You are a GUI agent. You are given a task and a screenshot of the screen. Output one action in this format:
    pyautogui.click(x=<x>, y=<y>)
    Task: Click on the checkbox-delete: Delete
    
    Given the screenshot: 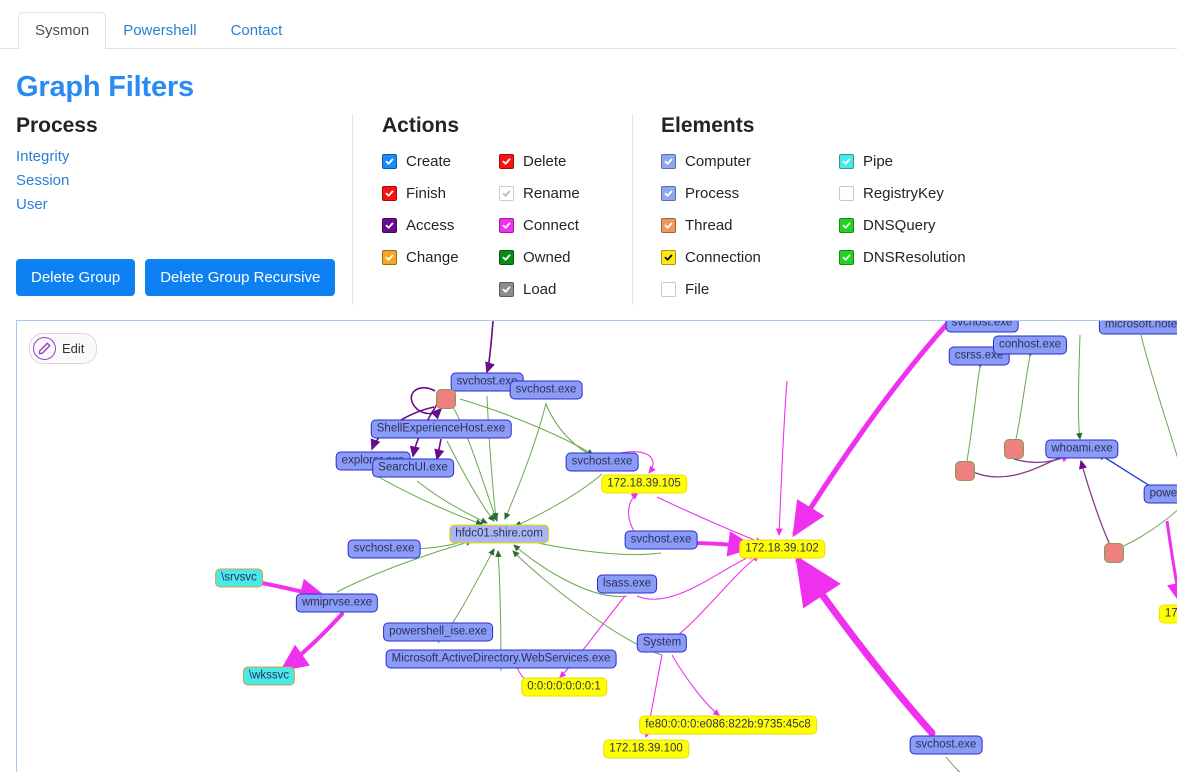 What is the action you would take?
    pyautogui.click(x=557, y=161)
    